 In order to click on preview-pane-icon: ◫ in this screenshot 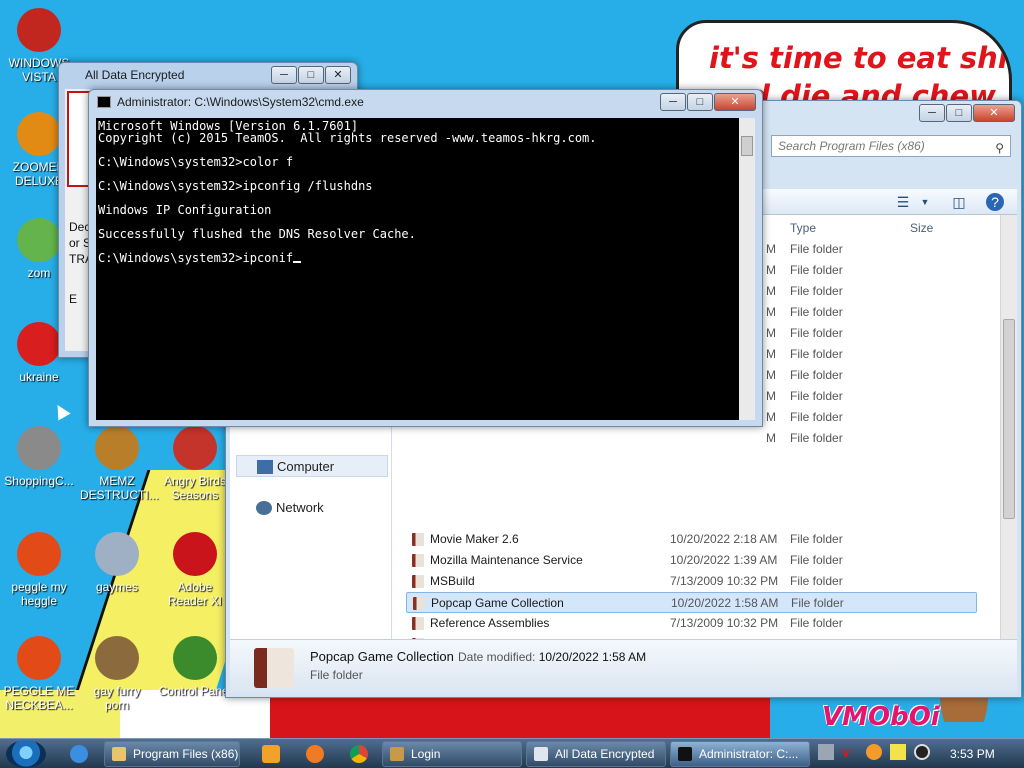, I will do `click(959, 202)`.